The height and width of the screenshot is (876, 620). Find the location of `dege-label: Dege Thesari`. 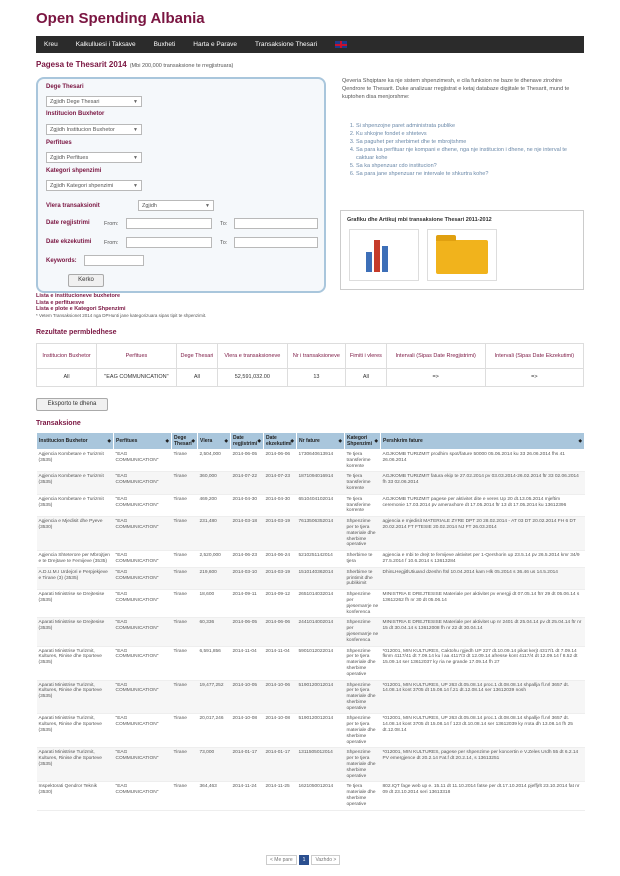

dege-label: Dege Thesari is located at coordinates (65, 87).